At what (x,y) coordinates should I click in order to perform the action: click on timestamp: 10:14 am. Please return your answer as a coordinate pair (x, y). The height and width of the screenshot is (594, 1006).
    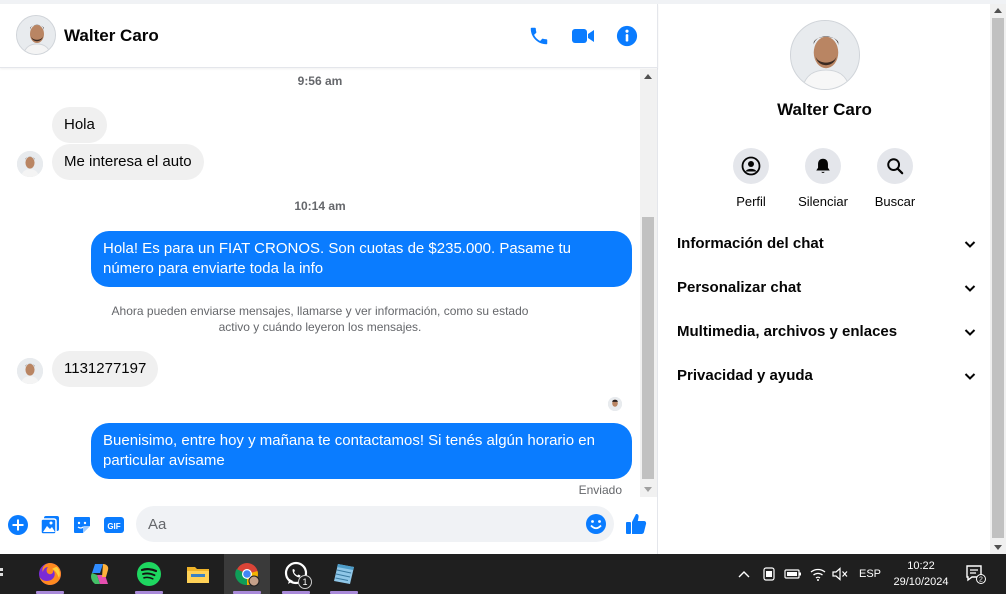
    Looking at the image, I should click on (320, 206).